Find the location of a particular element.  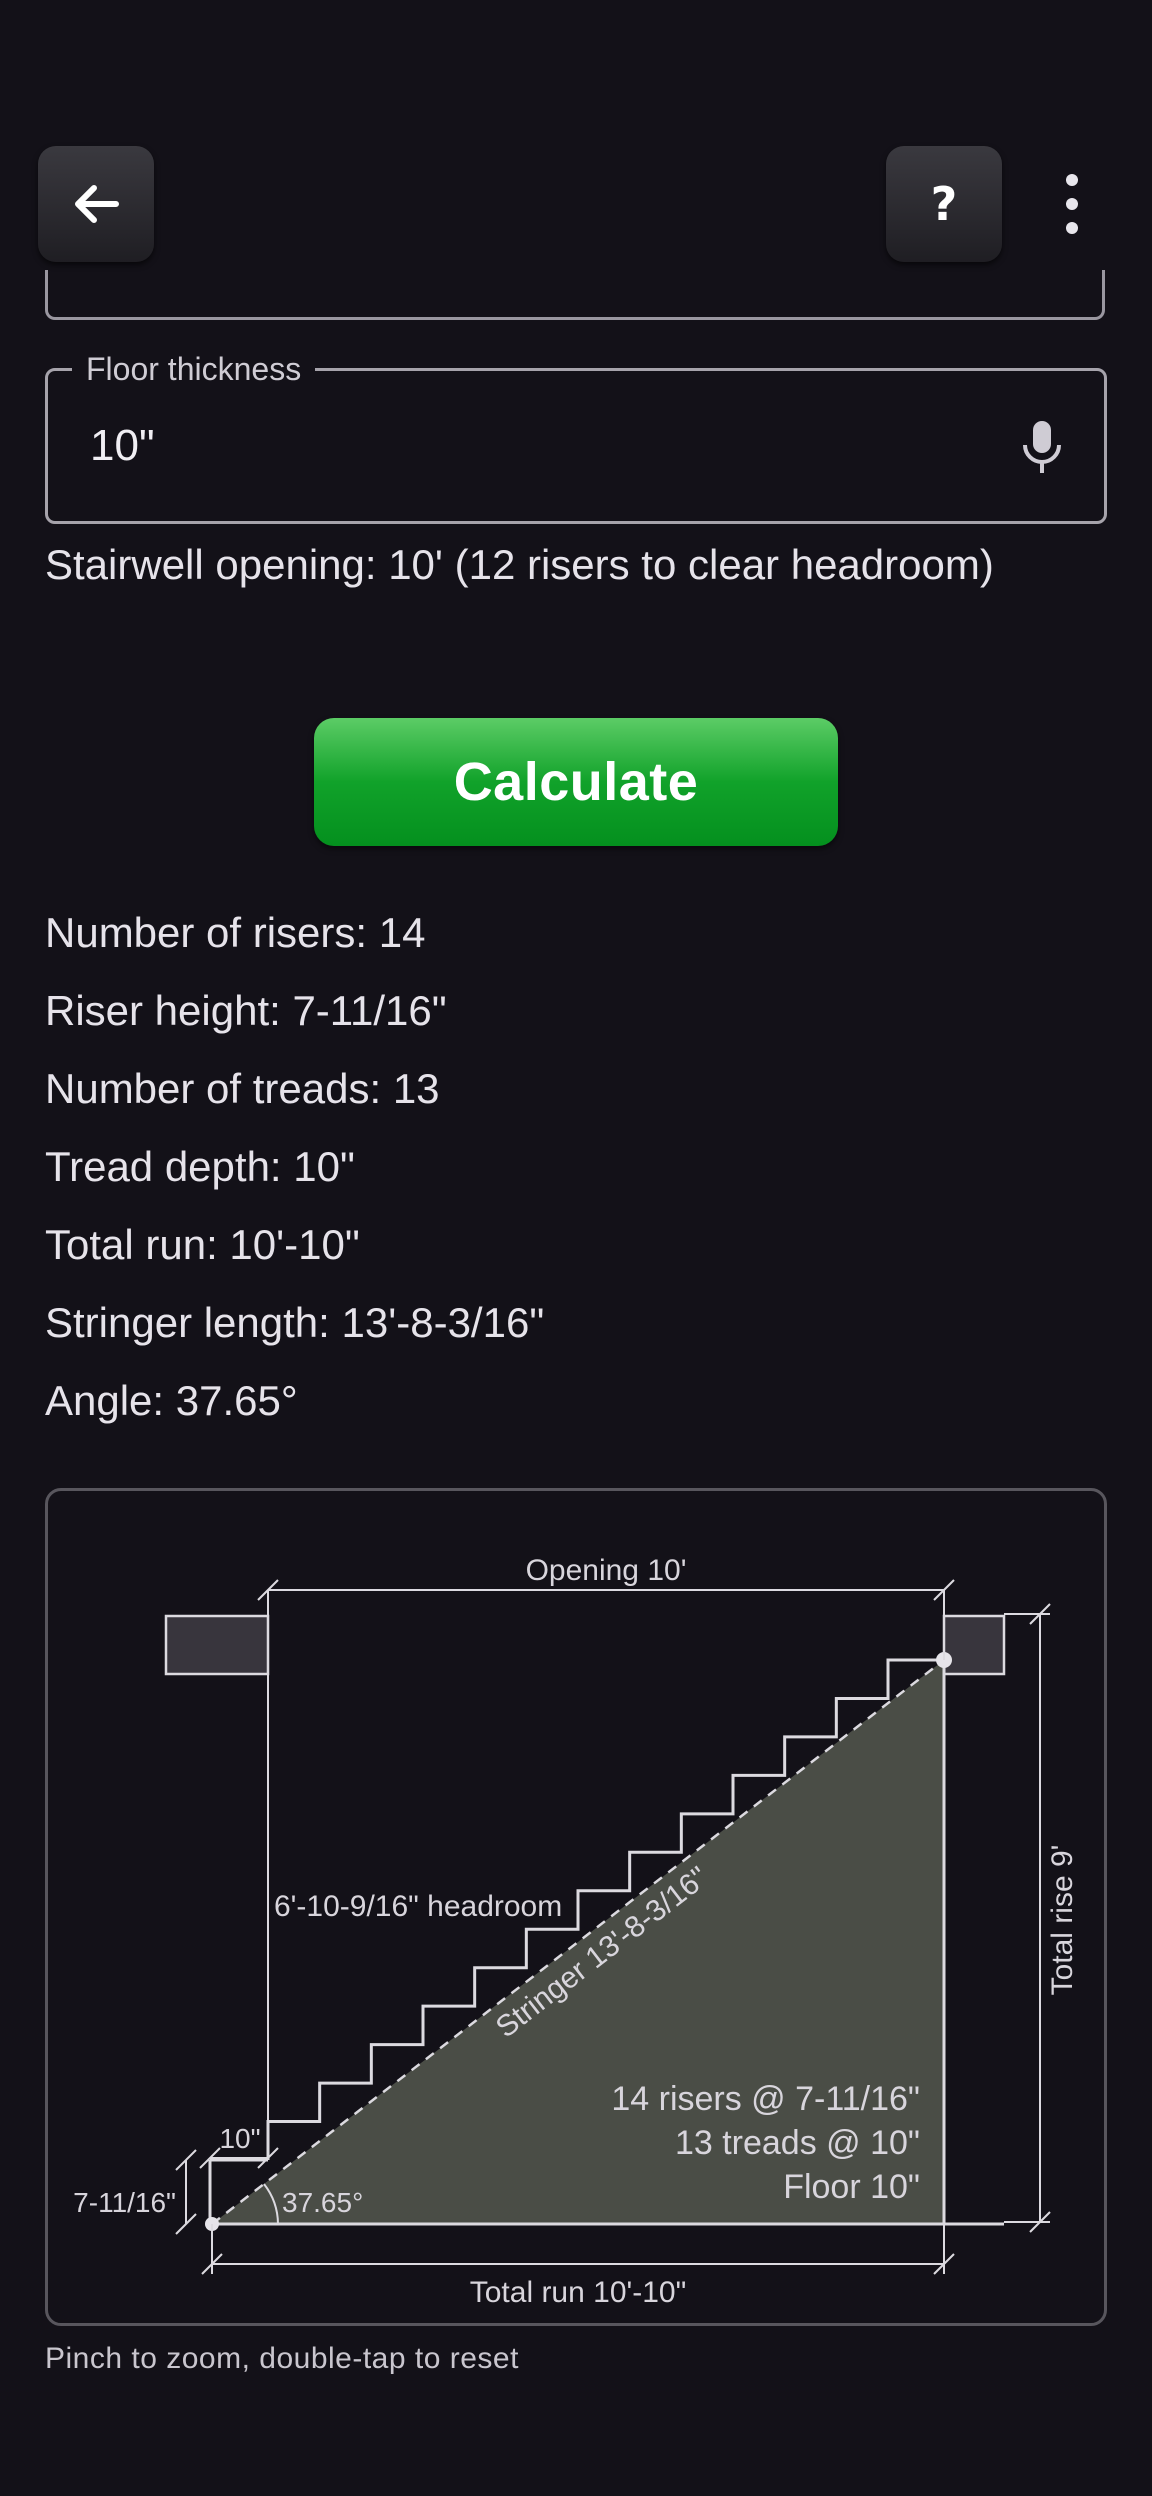

summary-treads: 13 treads @ 10" is located at coordinates (797, 2143).